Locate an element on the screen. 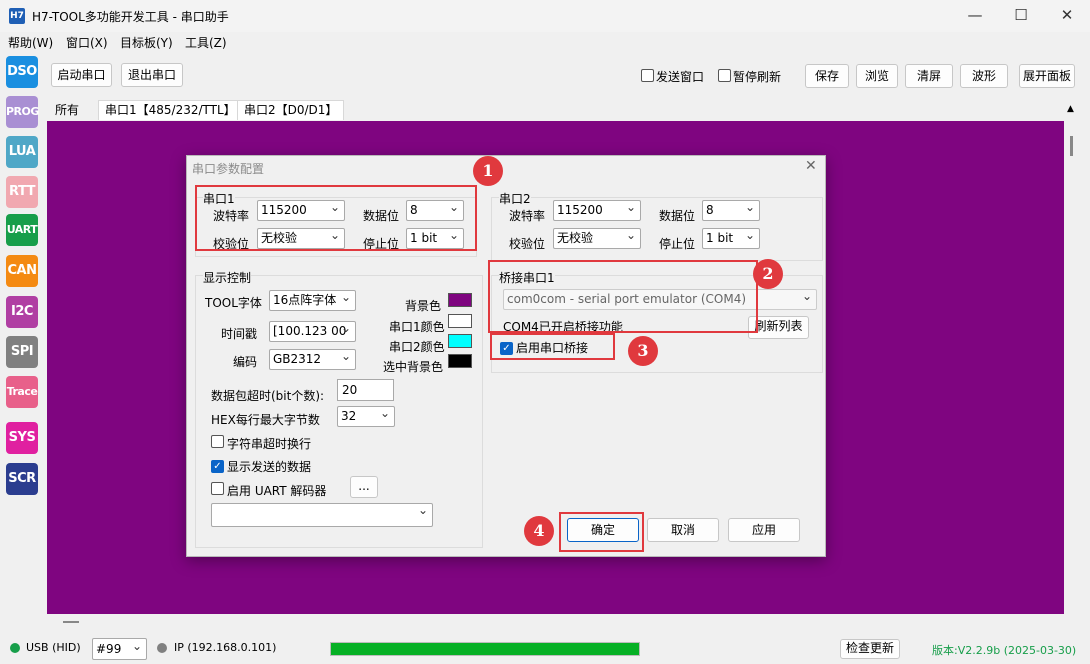 Image resolution: width=1090 pixels, height=664 pixels. ip-status-label: IP (192.168.0.101) is located at coordinates (225, 647).